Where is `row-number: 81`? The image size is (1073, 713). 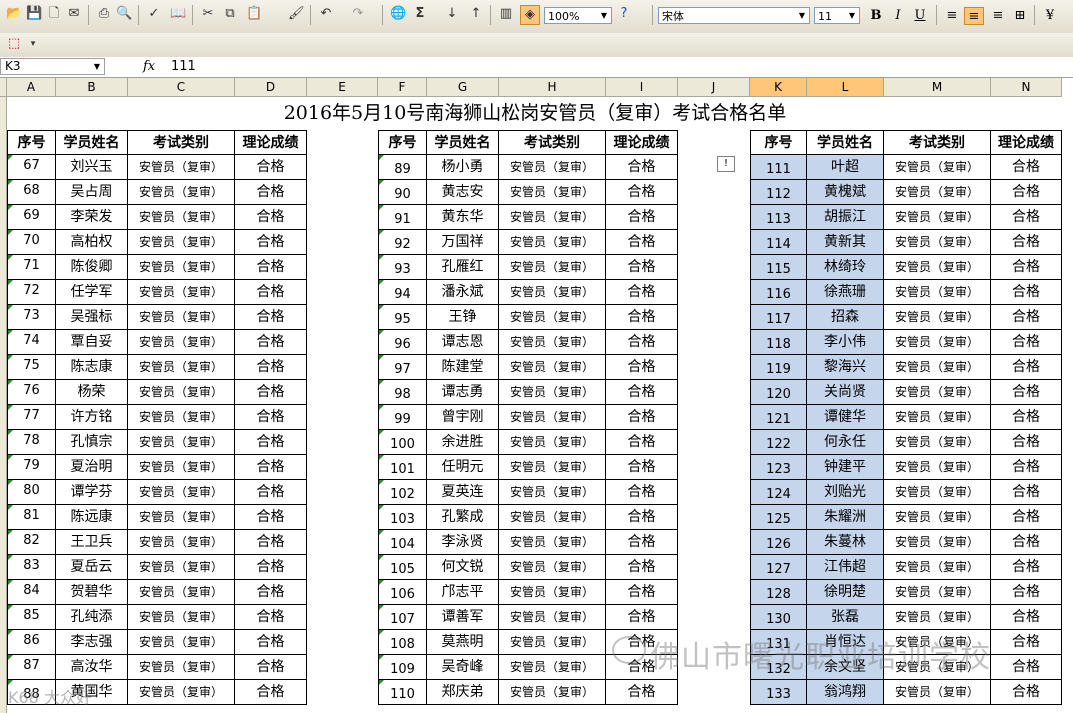 row-number: 81 is located at coordinates (31, 517).